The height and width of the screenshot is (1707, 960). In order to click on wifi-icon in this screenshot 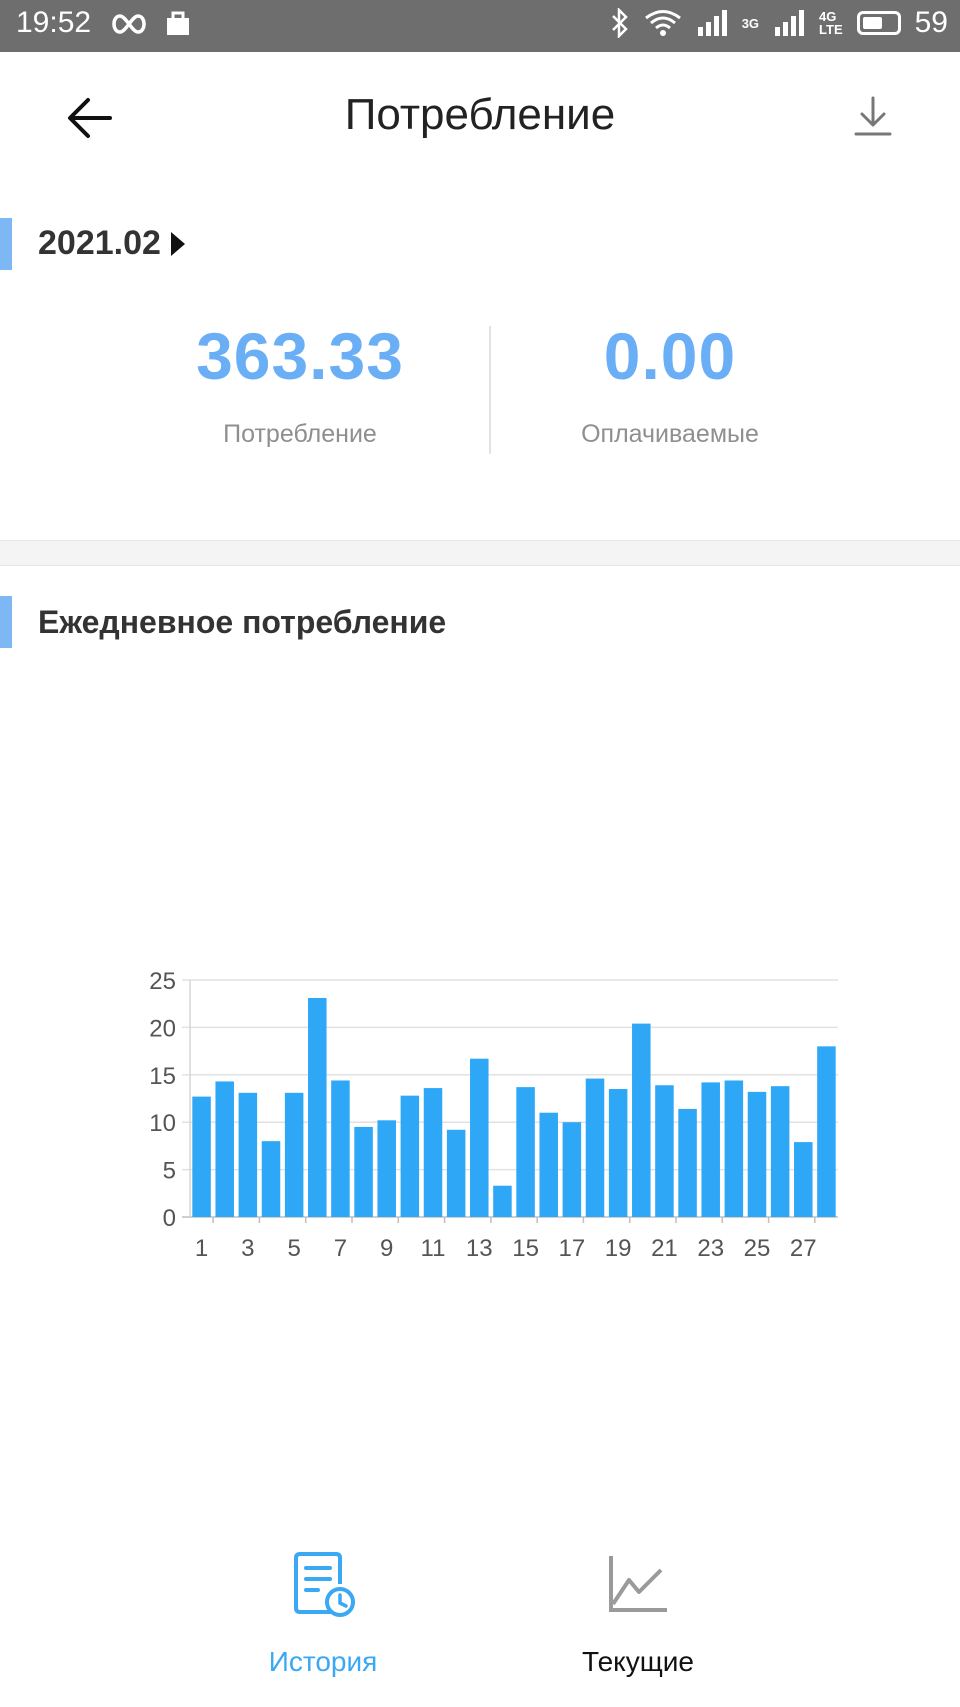, I will do `click(662, 23)`.